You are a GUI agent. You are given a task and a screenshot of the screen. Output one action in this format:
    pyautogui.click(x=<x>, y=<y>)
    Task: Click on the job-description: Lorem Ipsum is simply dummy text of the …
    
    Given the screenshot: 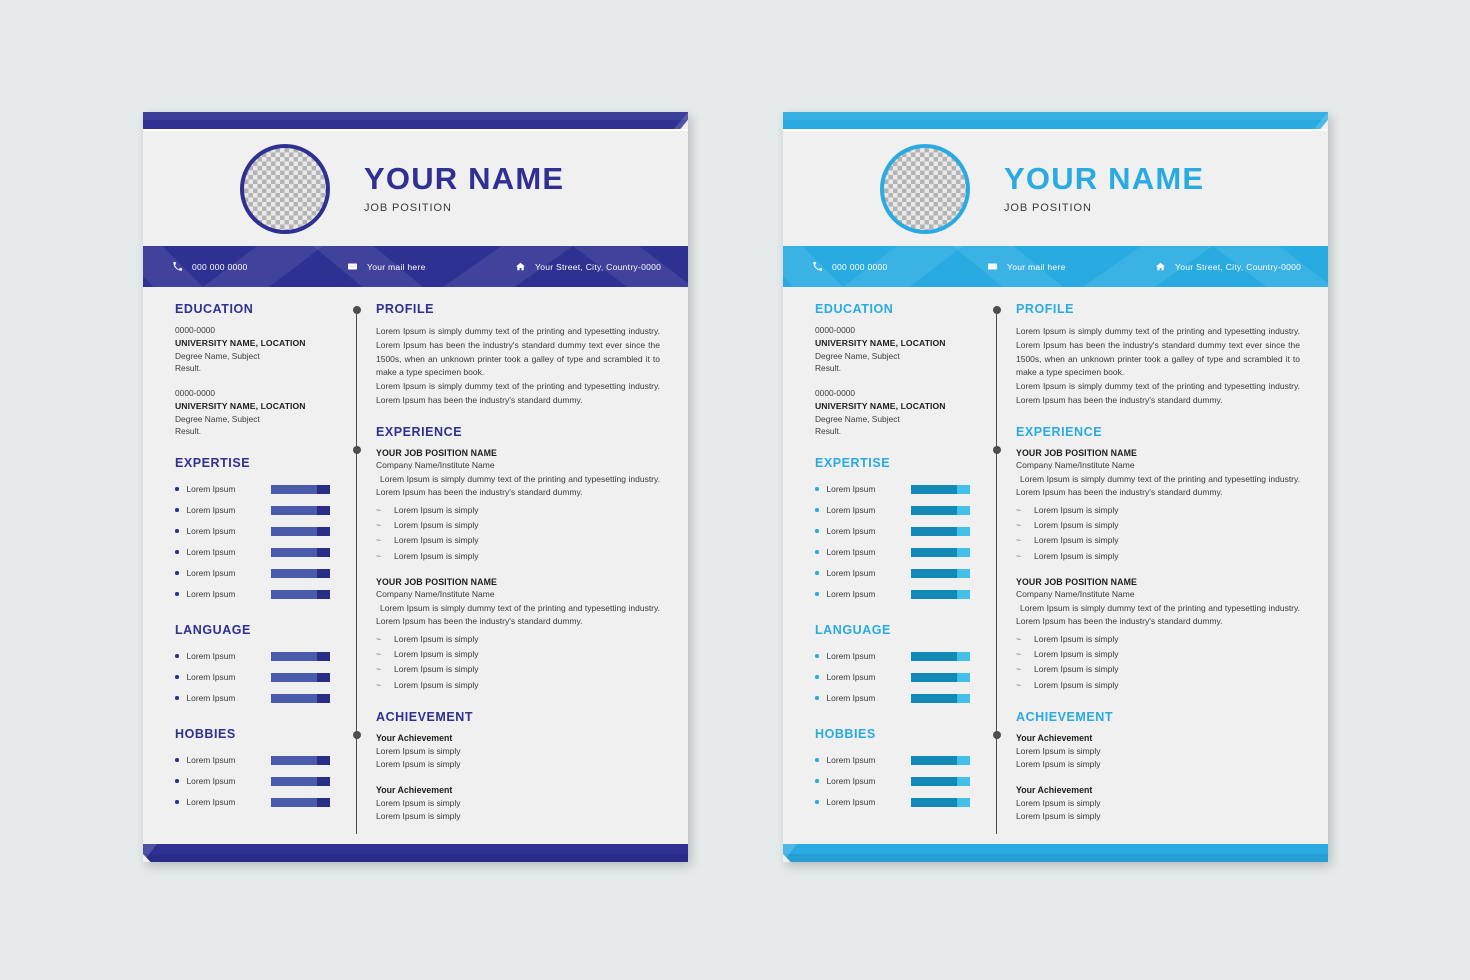 What is the action you would take?
    pyautogui.click(x=1158, y=614)
    